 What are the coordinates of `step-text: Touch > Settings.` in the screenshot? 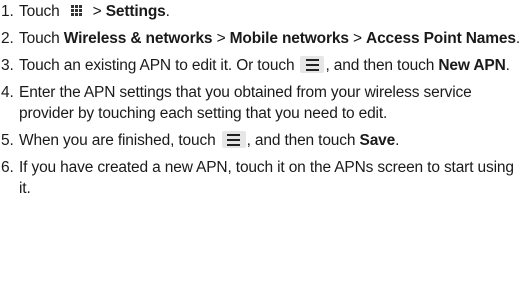 It's located at (94, 11).